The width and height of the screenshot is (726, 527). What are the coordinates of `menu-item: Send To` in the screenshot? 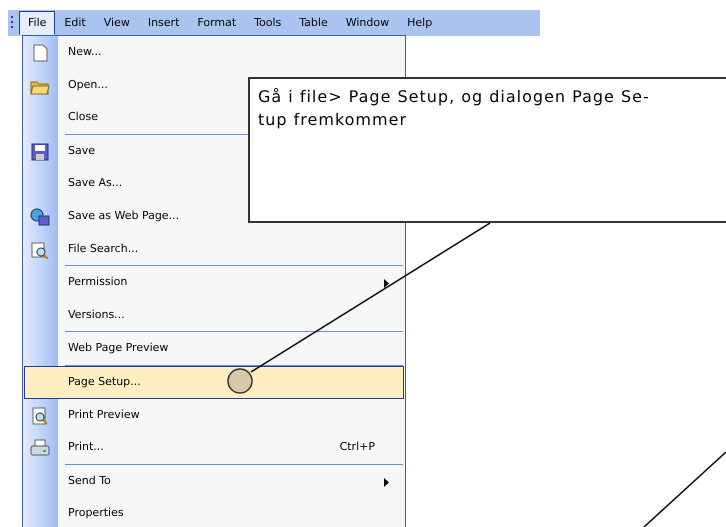 It's located at (214, 481).